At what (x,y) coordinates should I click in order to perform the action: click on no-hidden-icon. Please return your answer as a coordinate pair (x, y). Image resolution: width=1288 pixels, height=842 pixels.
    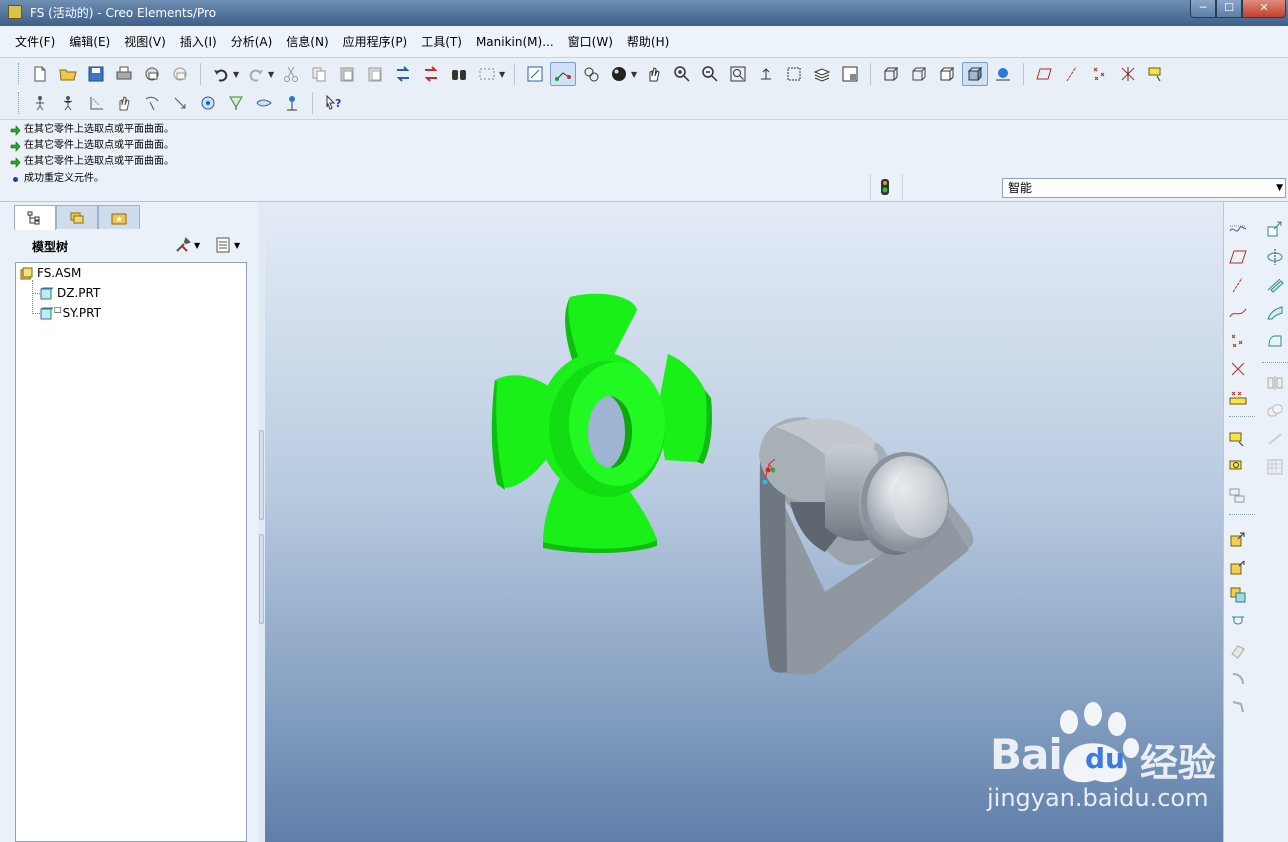
    Looking at the image, I should click on (947, 74).